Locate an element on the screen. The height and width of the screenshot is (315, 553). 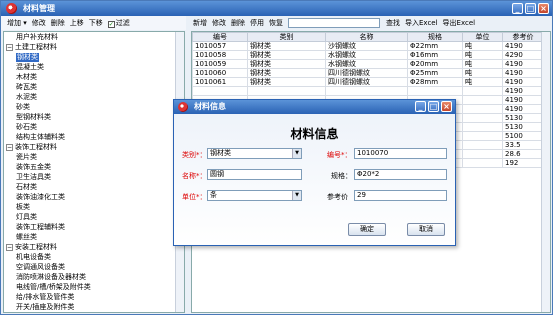
tree-item: 混凝土类 is located at coordinates (30, 67).